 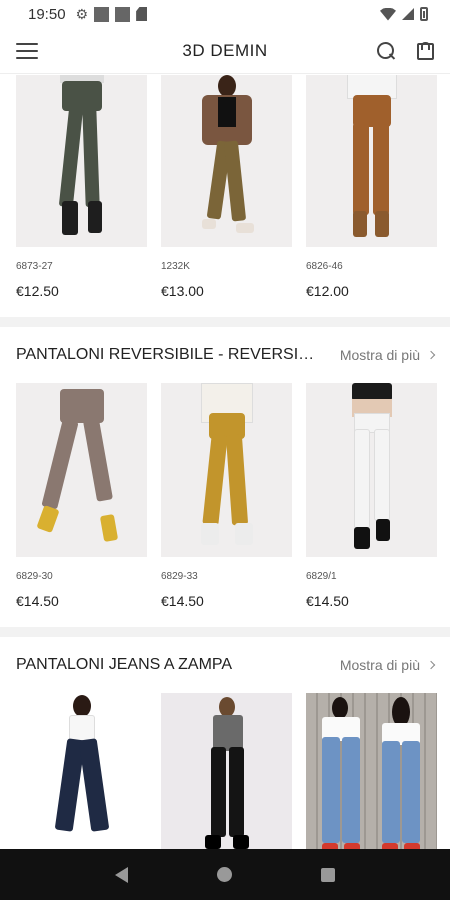 What do you see at coordinates (179, 576) in the screenshot?
I see `product-code: 6829-33` at bounding box center [179, 576].